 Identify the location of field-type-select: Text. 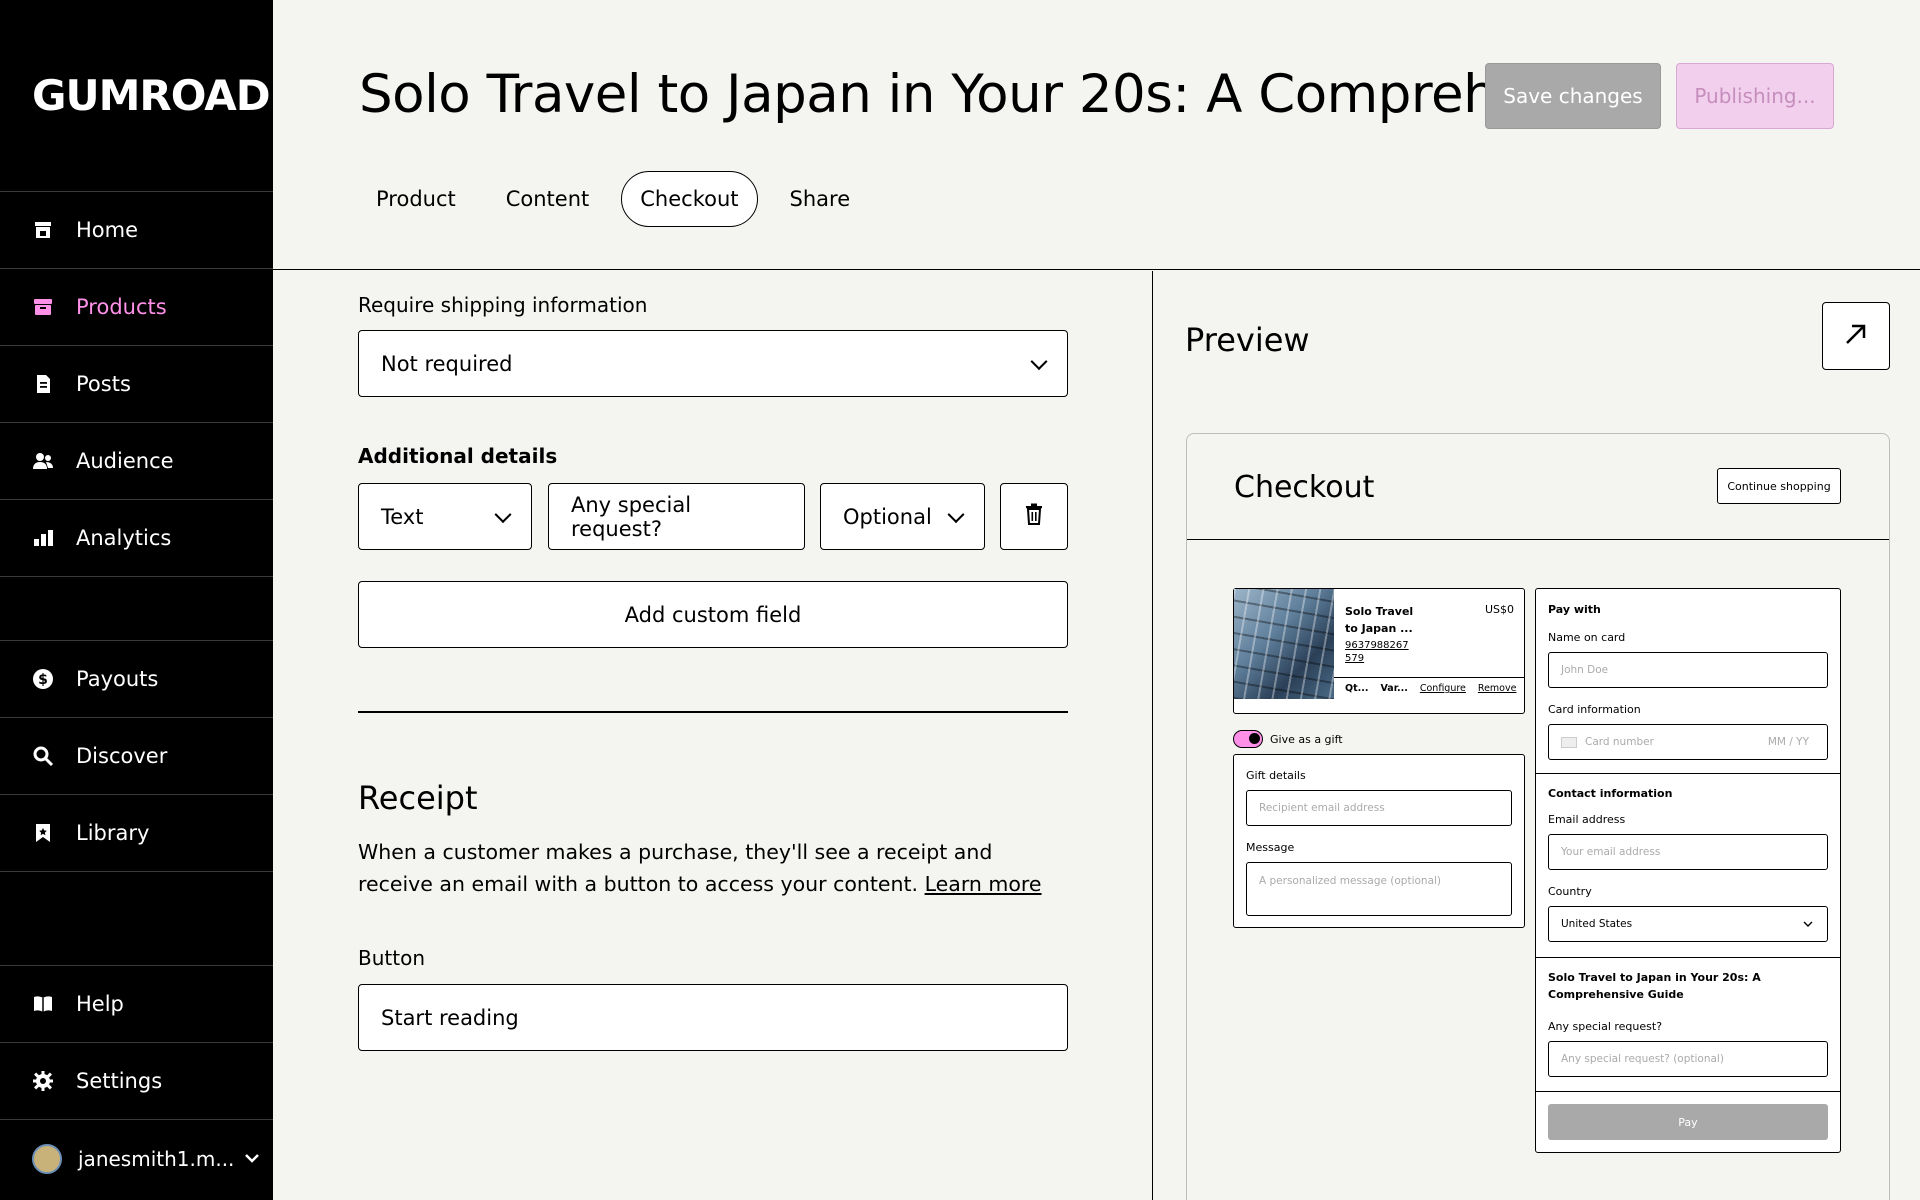
(445, 516).